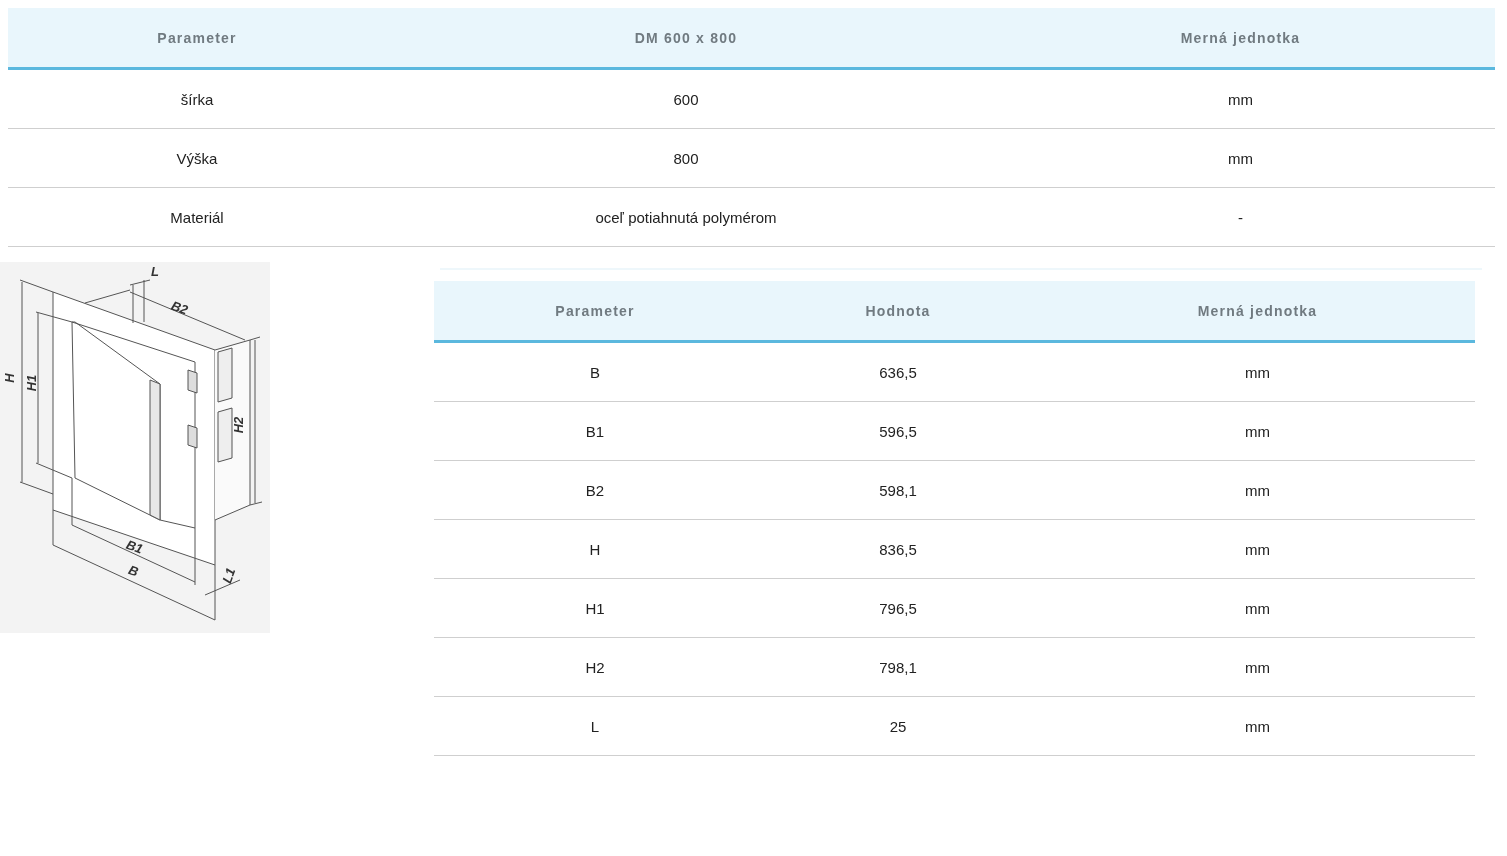 Image resolution: width=1507 pixels, height=856 pixels. Describe the element at coordinates (898, 311) in the screenshot. I see `column-header: Hodnota` at that location.